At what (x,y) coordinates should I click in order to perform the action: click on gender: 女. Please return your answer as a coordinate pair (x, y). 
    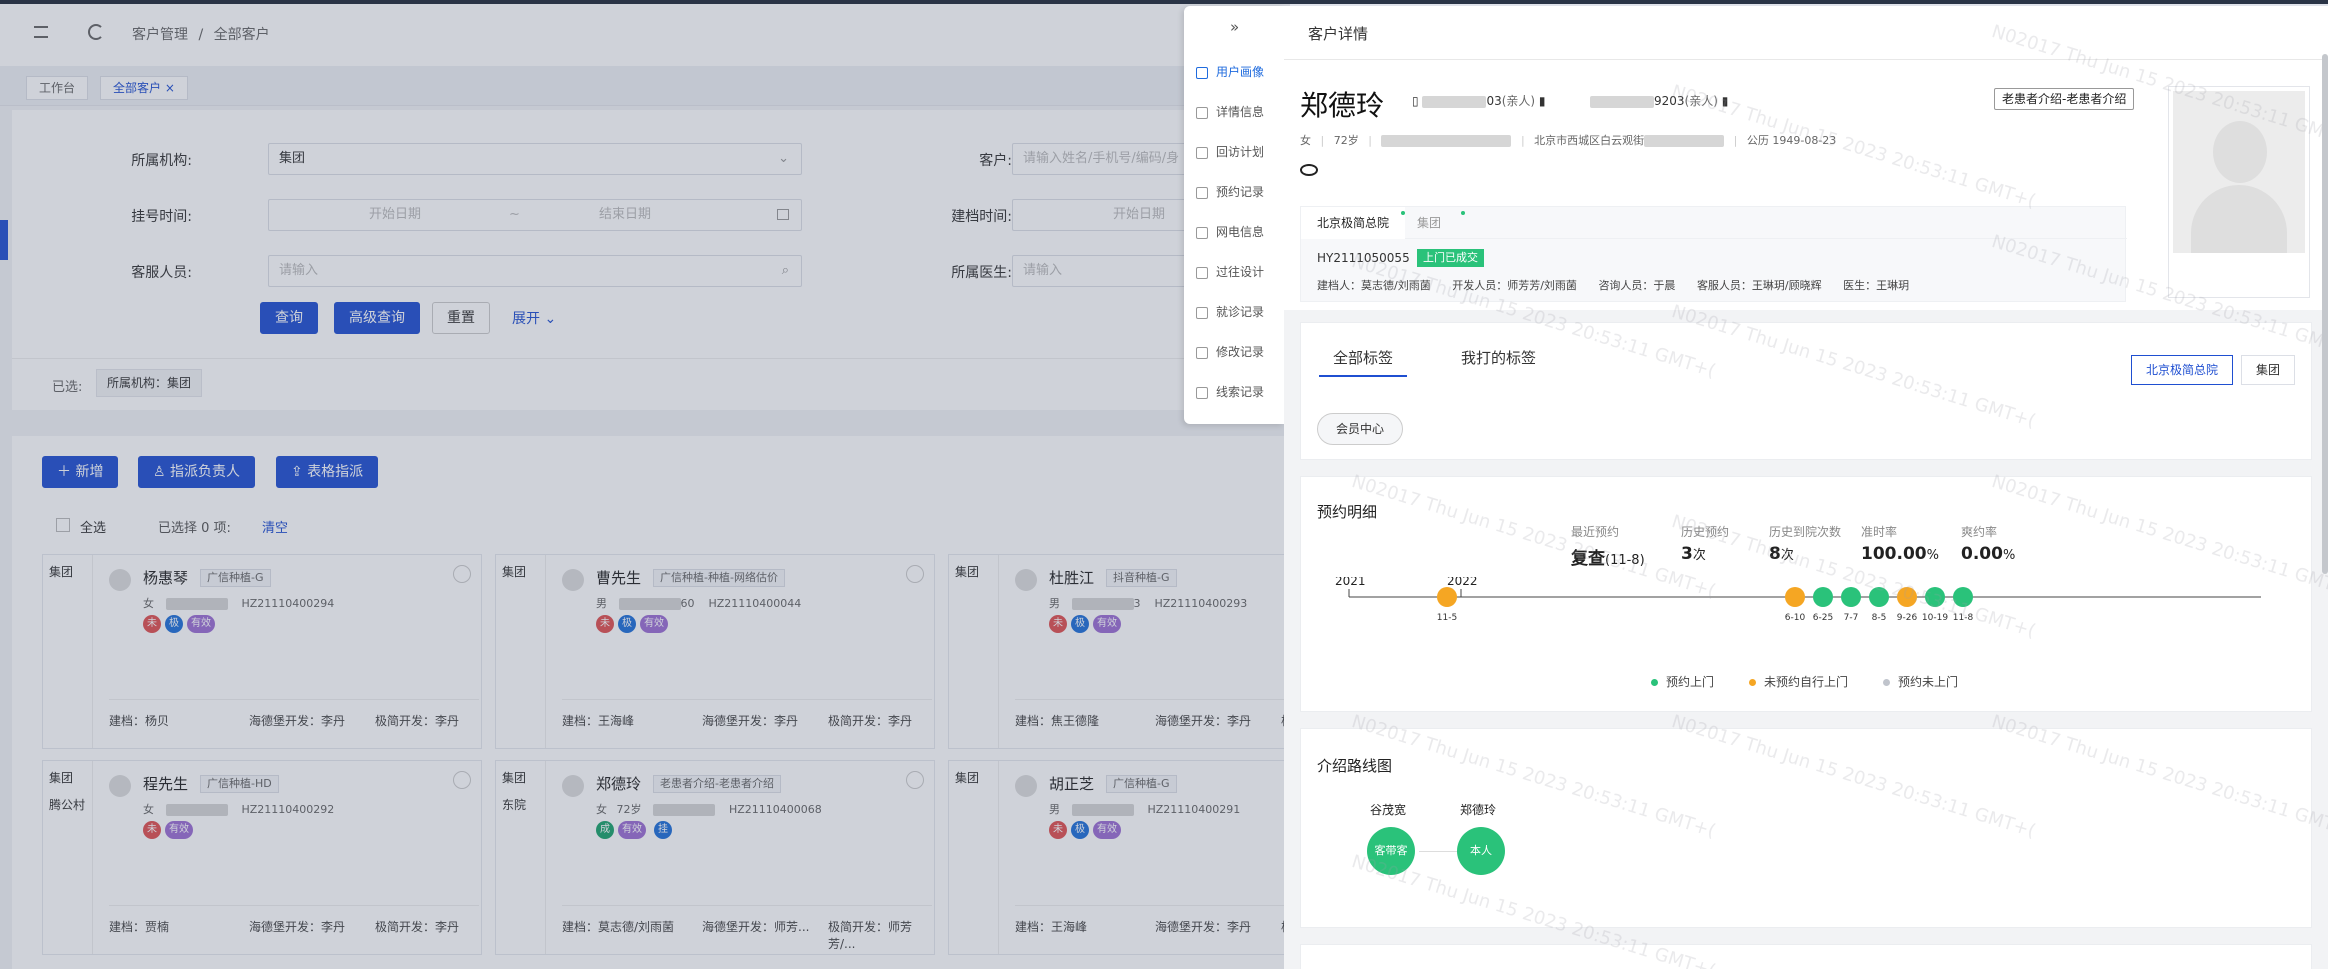
    Looking at the image, I should click on (1305, 140).